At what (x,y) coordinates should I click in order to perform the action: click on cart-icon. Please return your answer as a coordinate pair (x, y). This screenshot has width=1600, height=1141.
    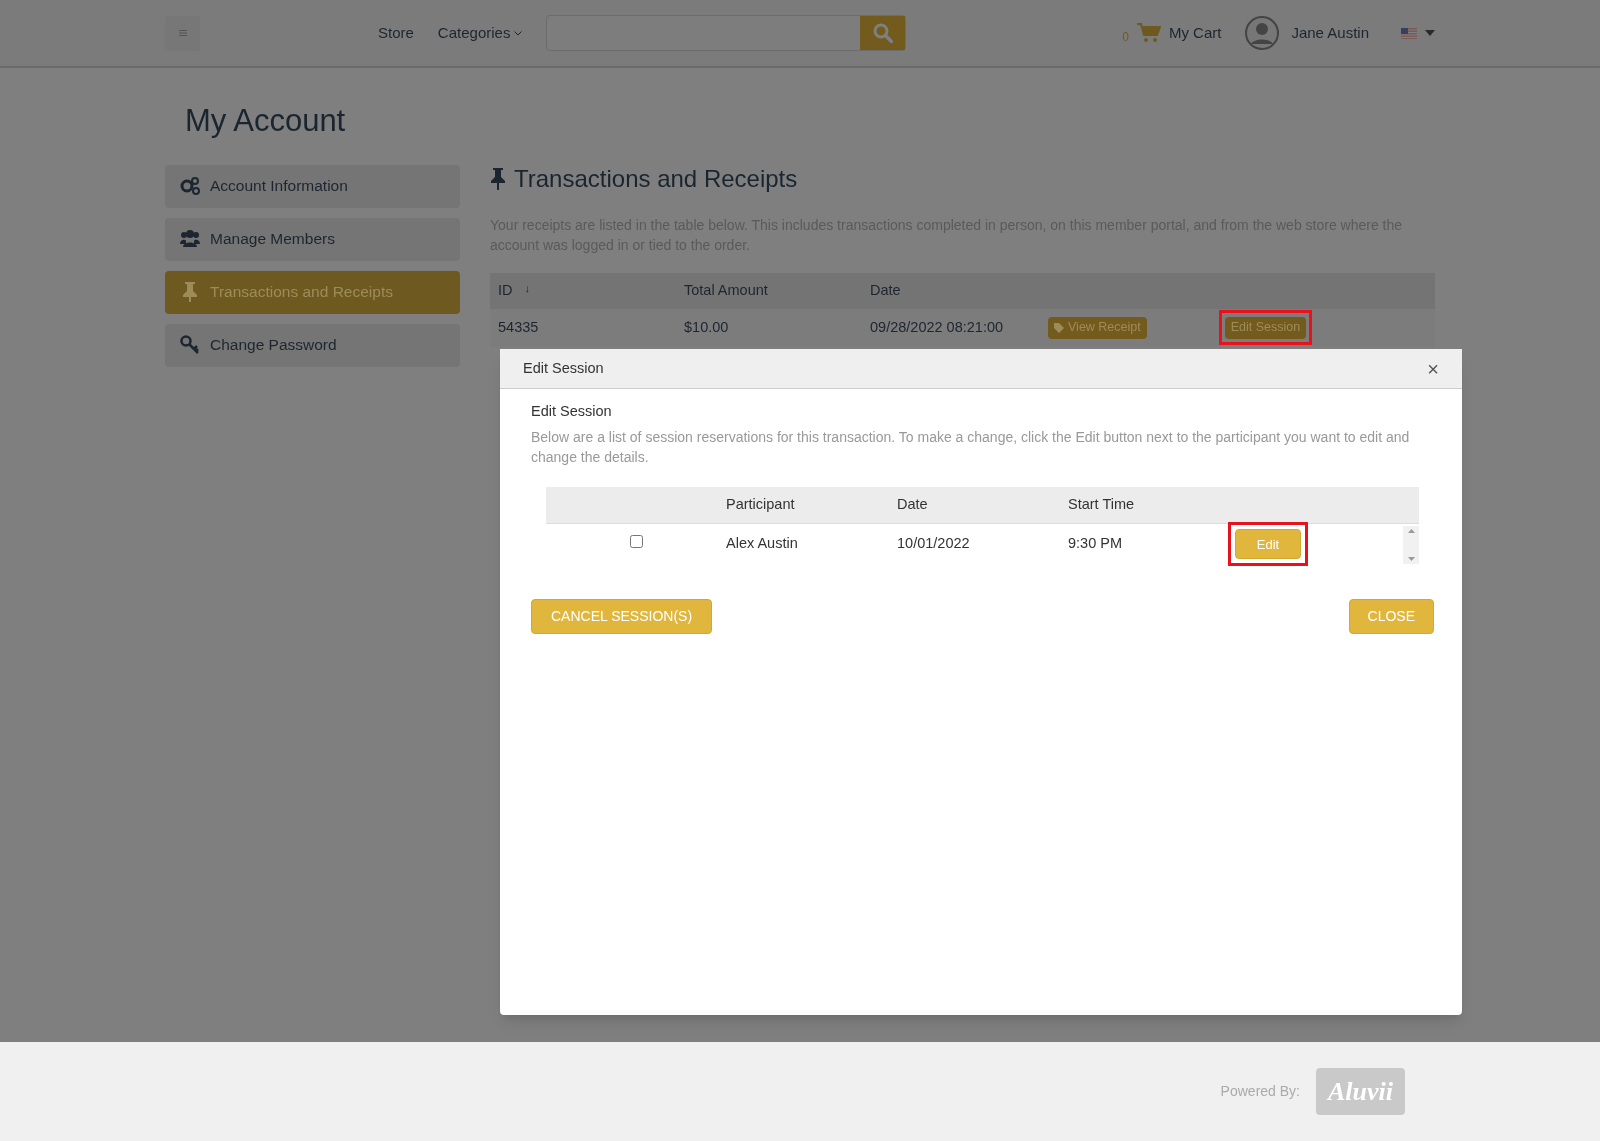
    Looking at the image, I should click on (1148, 33).